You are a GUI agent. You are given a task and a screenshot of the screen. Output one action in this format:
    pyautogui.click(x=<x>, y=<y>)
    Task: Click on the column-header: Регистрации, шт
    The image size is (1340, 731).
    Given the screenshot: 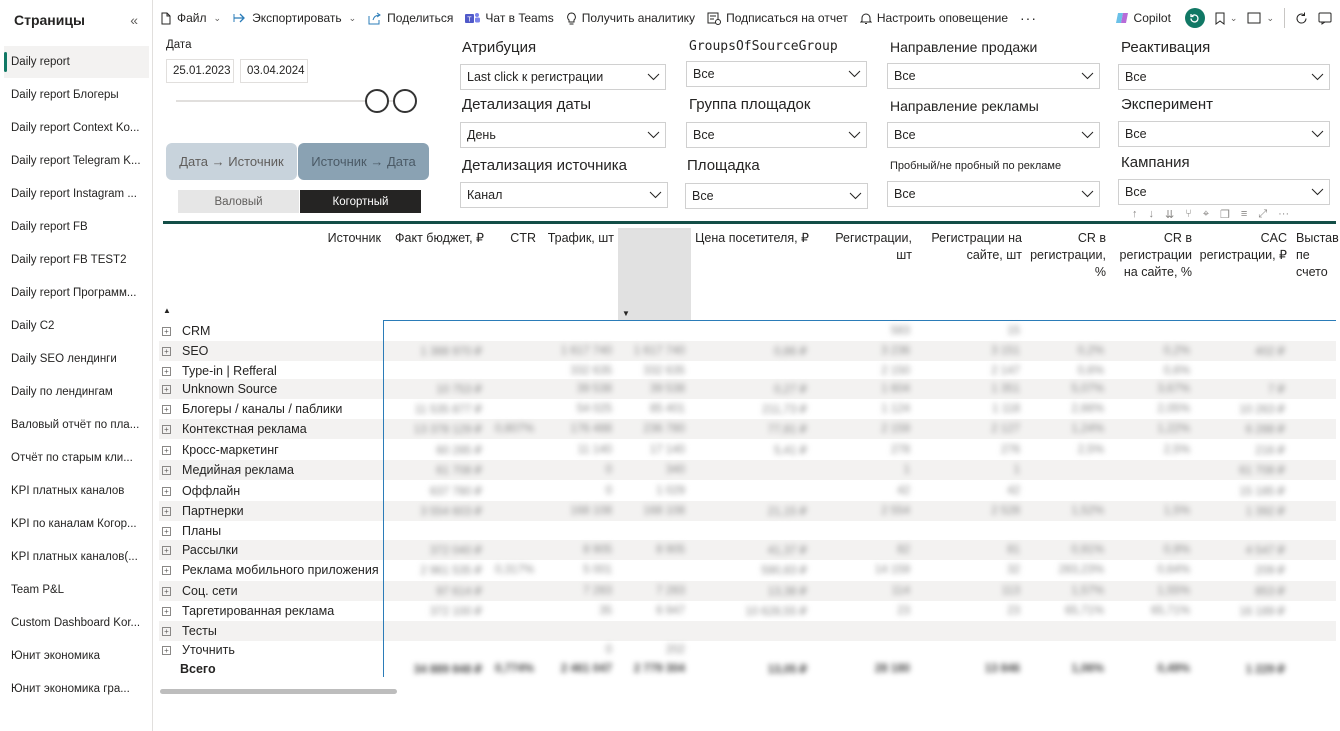 What is the action you would take?
    pyautogui.click(x=867, y=247)
    